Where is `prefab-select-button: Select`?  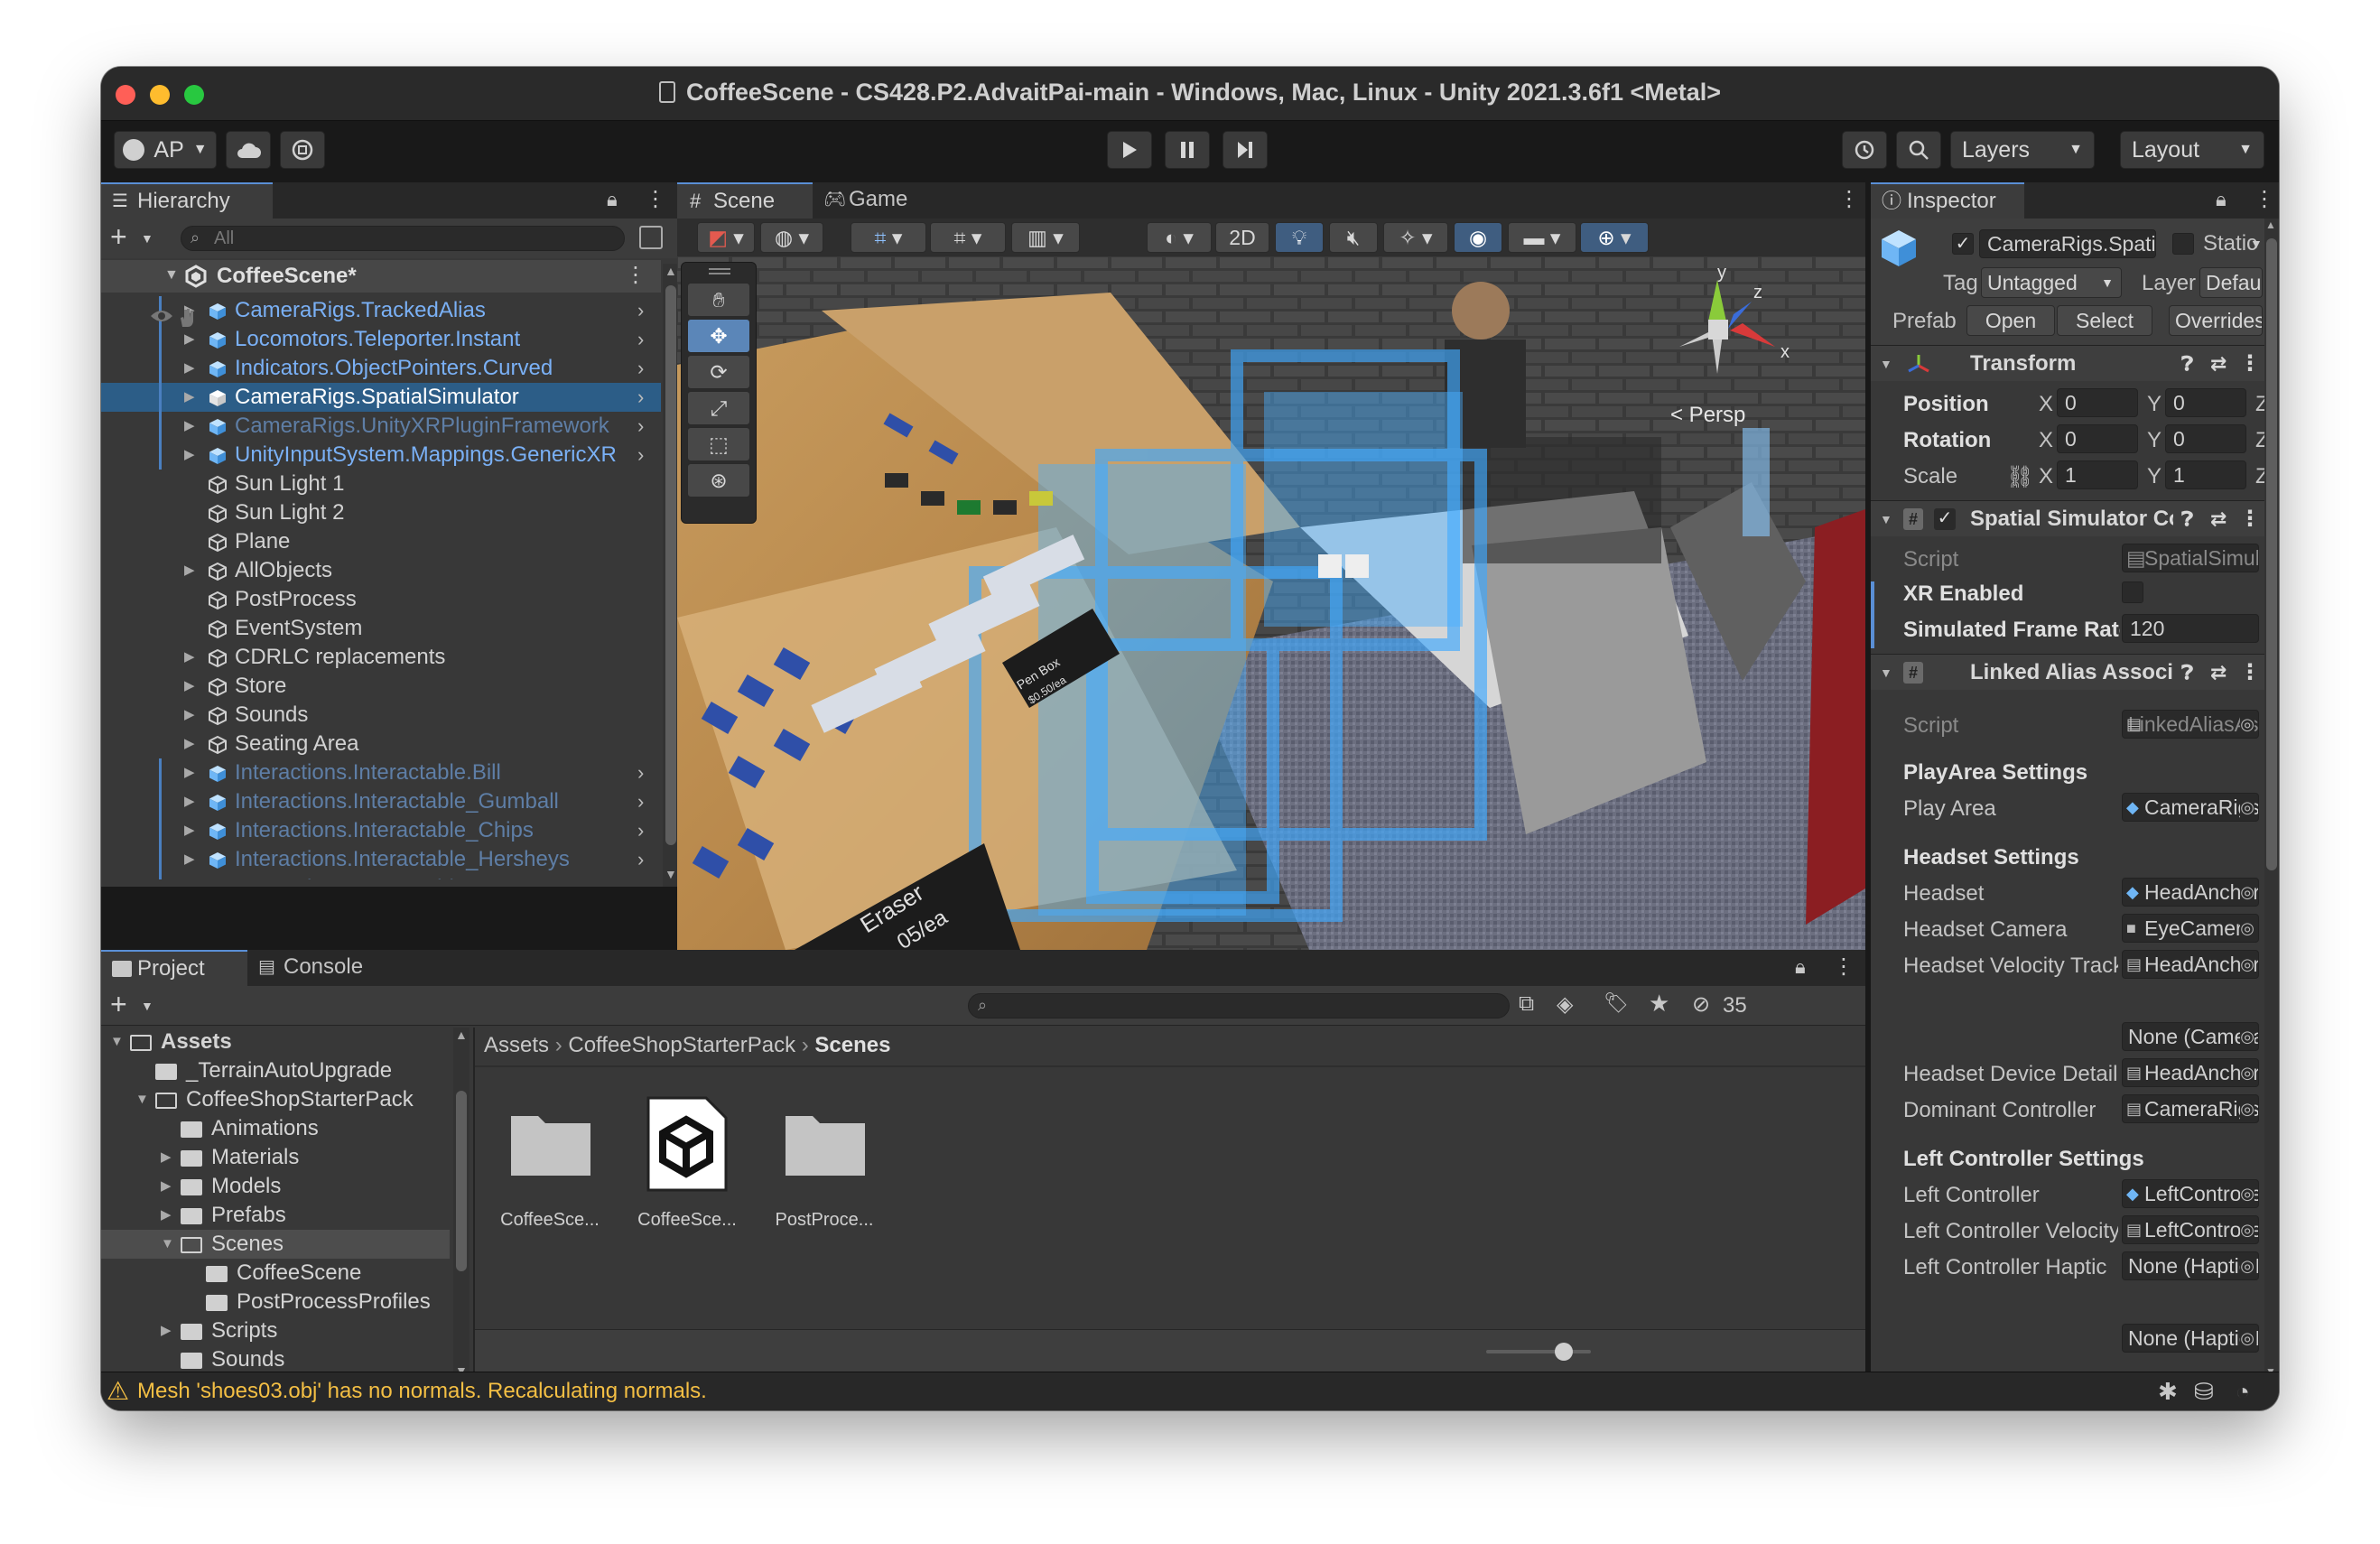
prefab-select-button: Select is located at coordinates (2104, 320).